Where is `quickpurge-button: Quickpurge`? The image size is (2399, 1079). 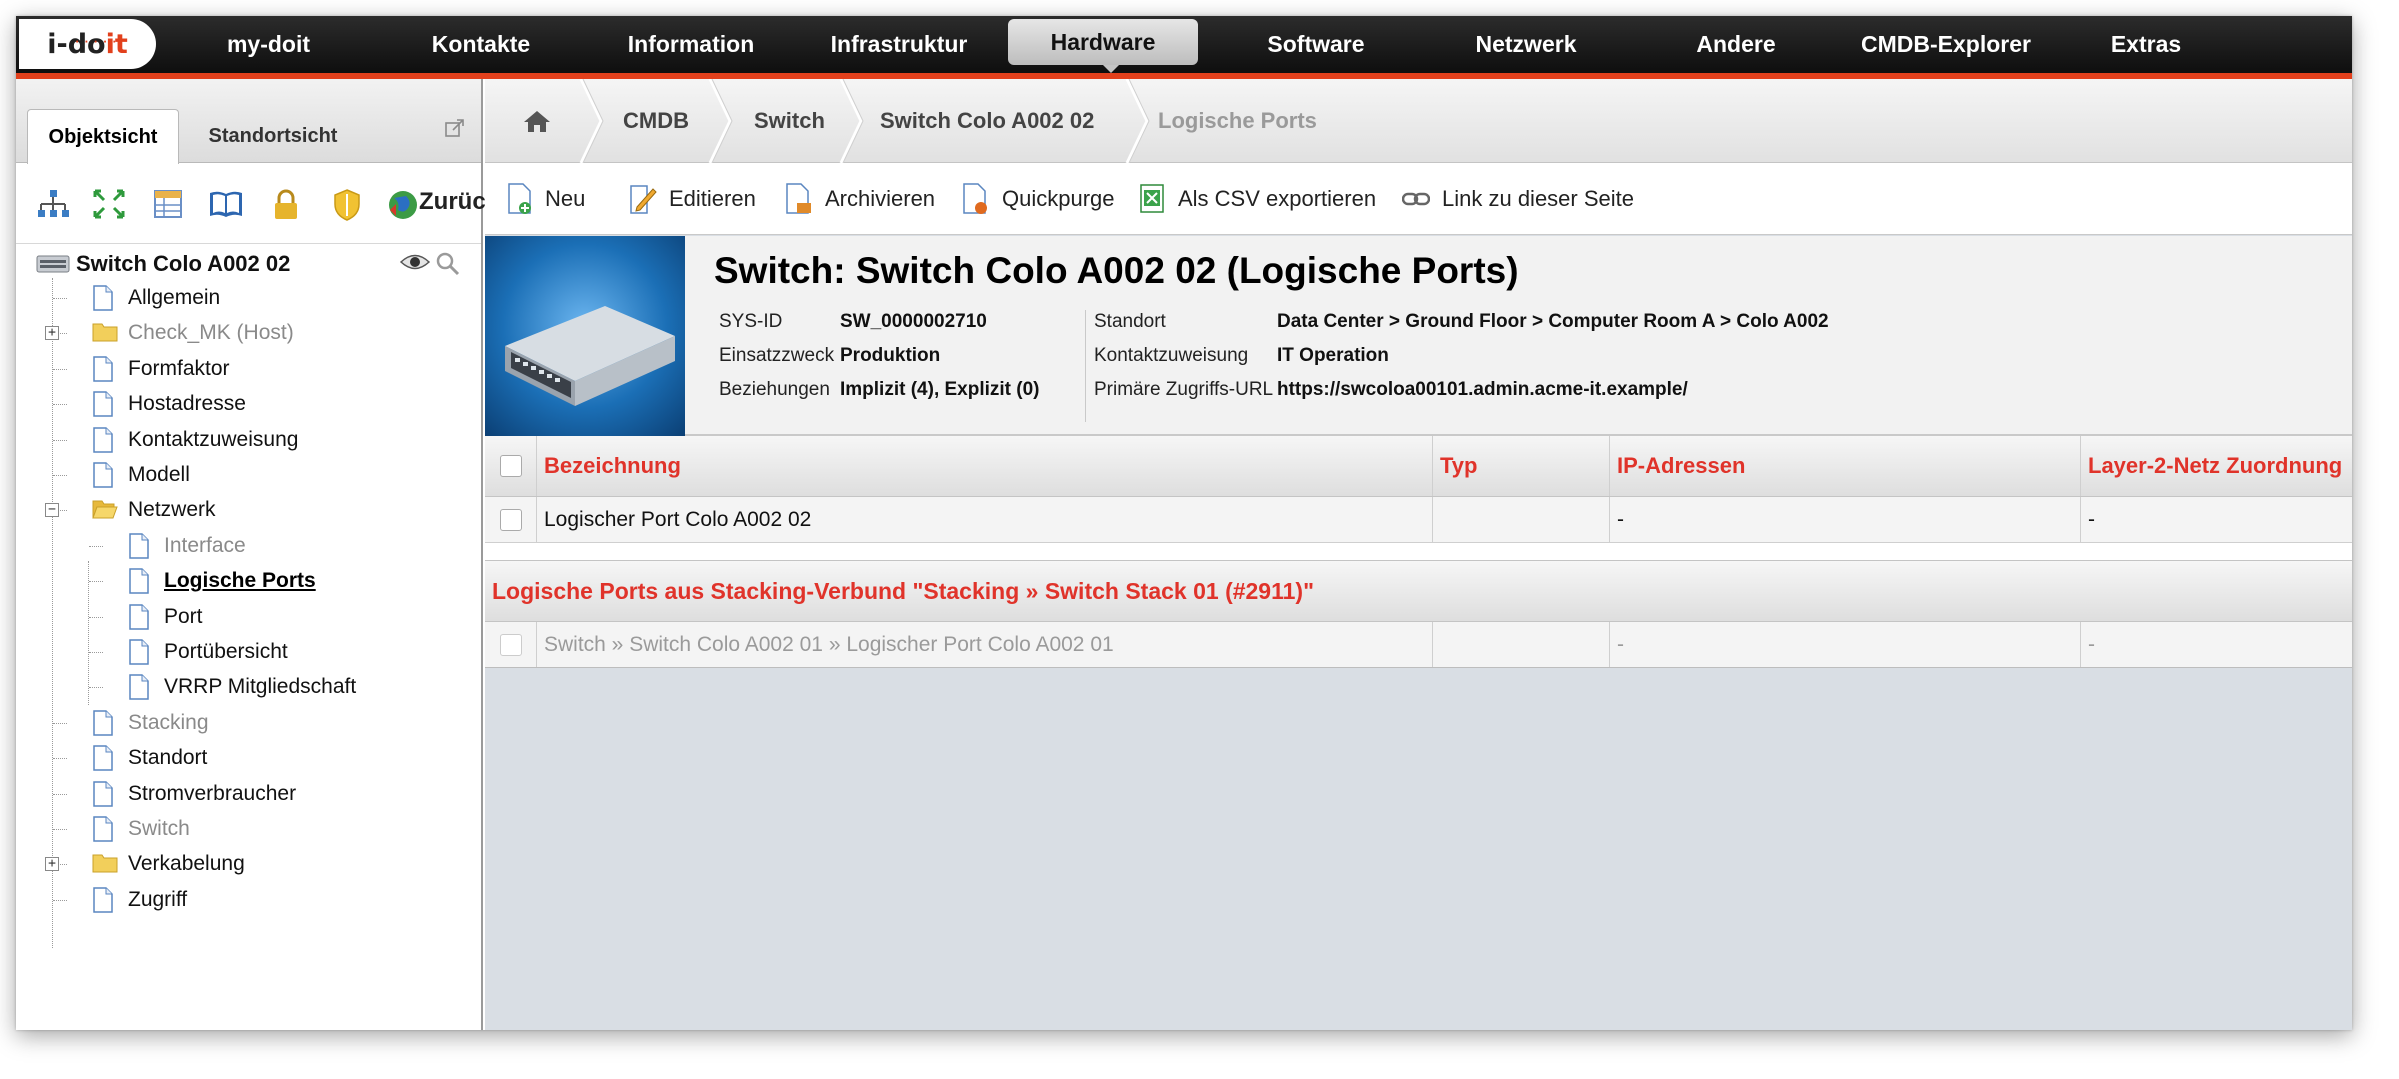
quickpurge-button: Quickpurge is located at coordinates (1038, 199).